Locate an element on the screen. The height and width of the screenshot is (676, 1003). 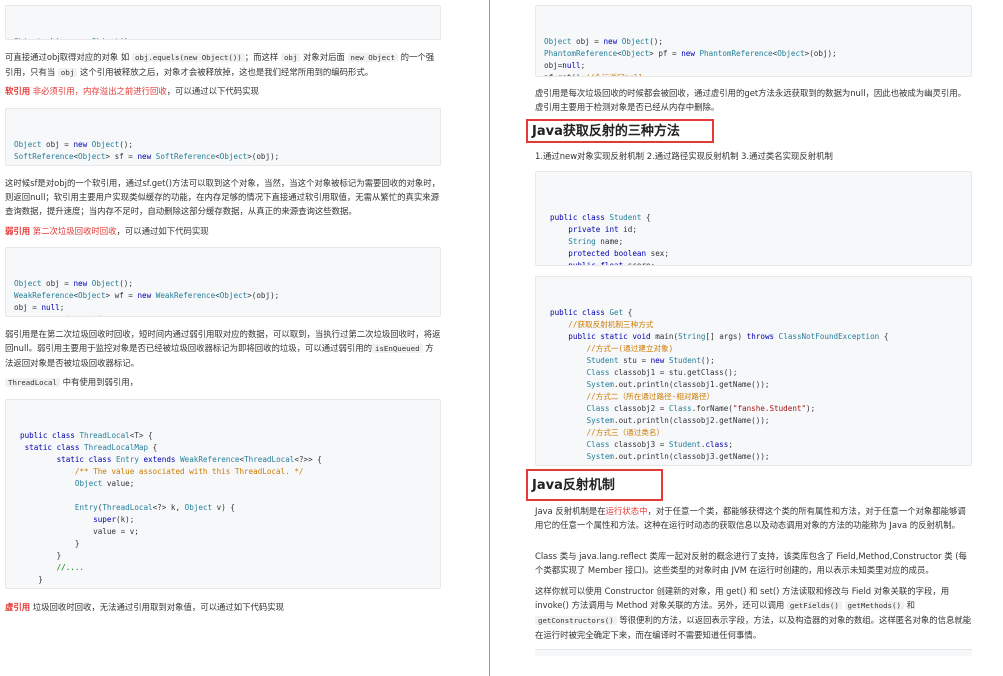
inline-code: getMethods() is located at coordinates (874, 605).